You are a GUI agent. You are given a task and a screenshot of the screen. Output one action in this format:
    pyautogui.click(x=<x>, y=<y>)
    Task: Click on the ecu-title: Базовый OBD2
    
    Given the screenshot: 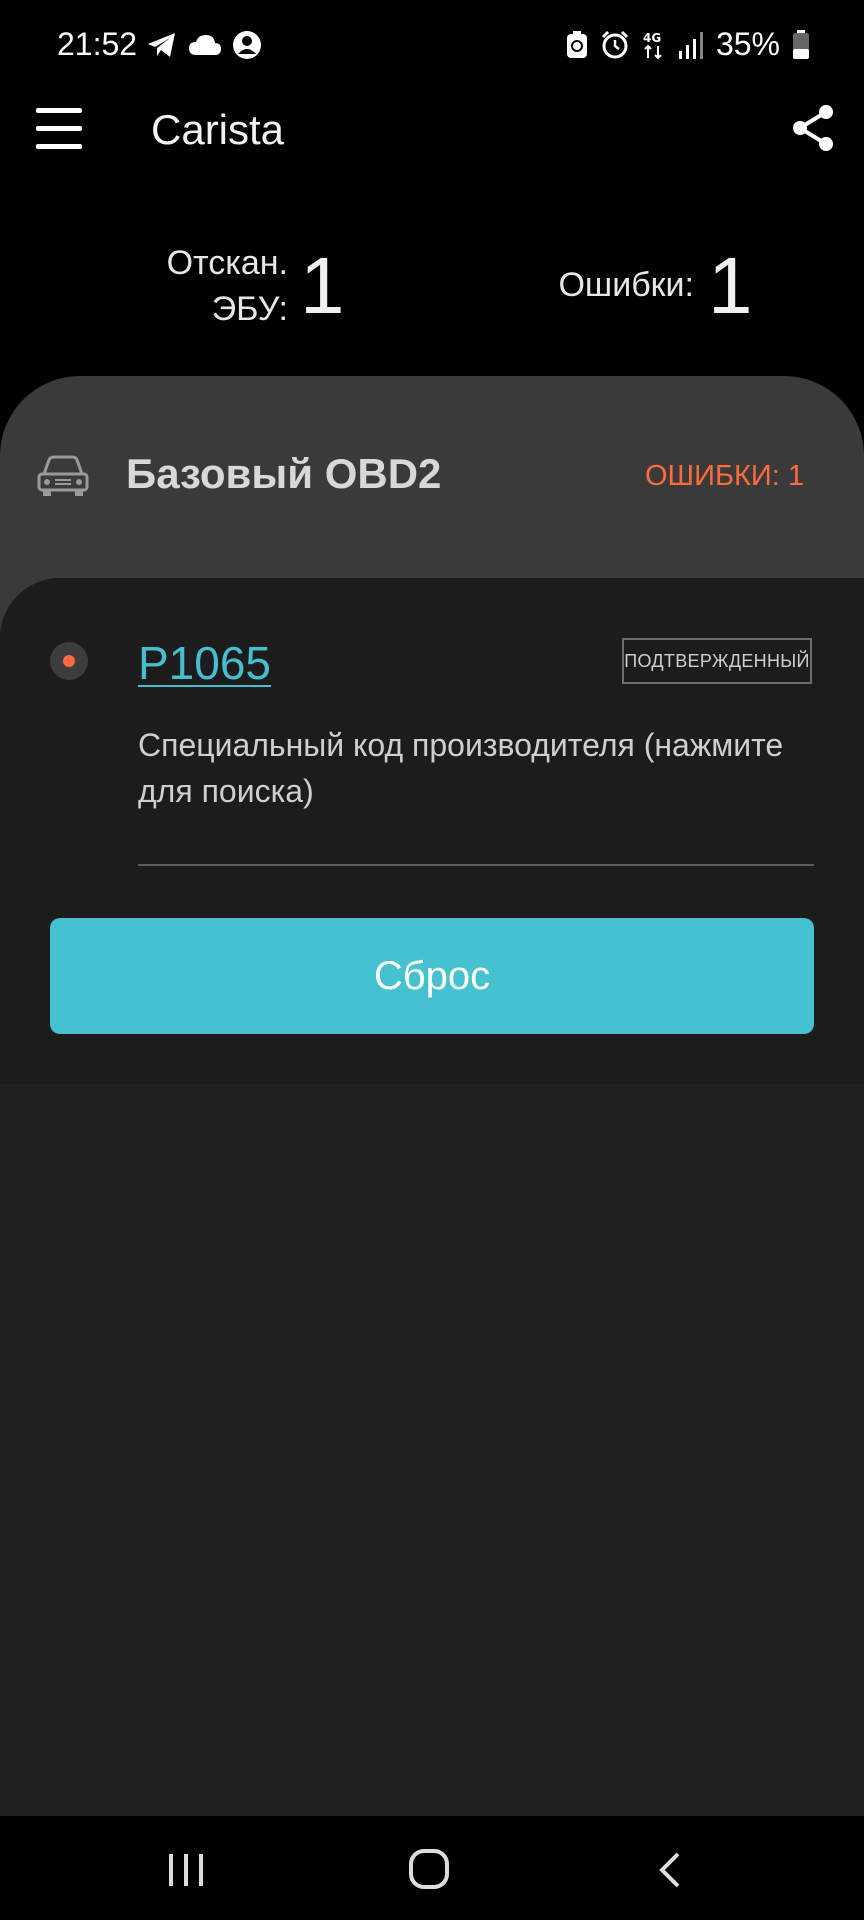 What is the action you would take?
    pyautogui.click(x=284, y=473)
    